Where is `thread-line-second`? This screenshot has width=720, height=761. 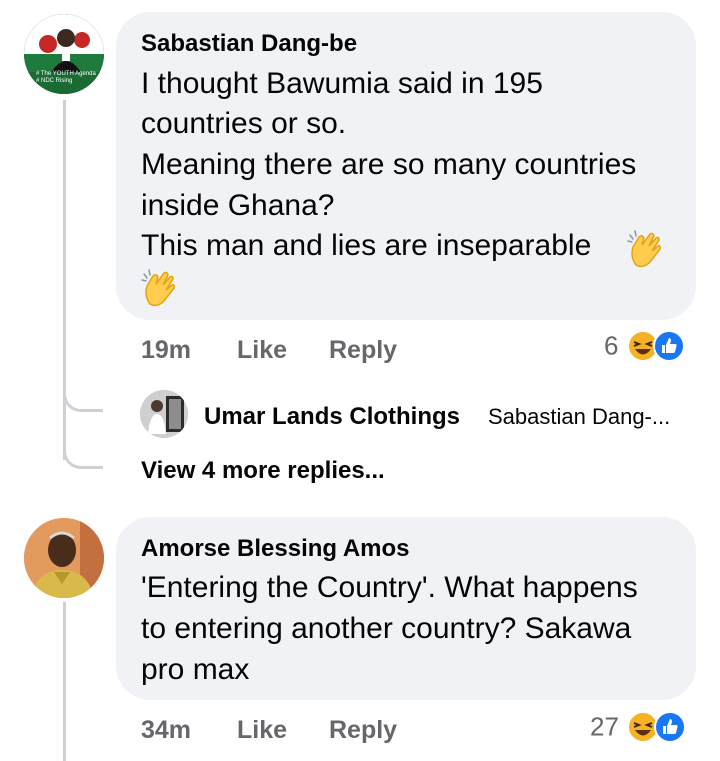 thread-line-second is located at coordinates (64, 681).